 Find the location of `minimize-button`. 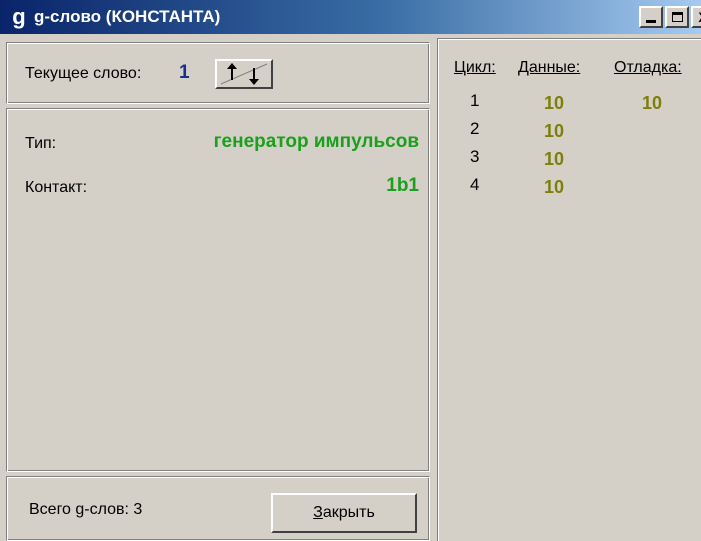

minimize-button is located at coordinates (651, 17).